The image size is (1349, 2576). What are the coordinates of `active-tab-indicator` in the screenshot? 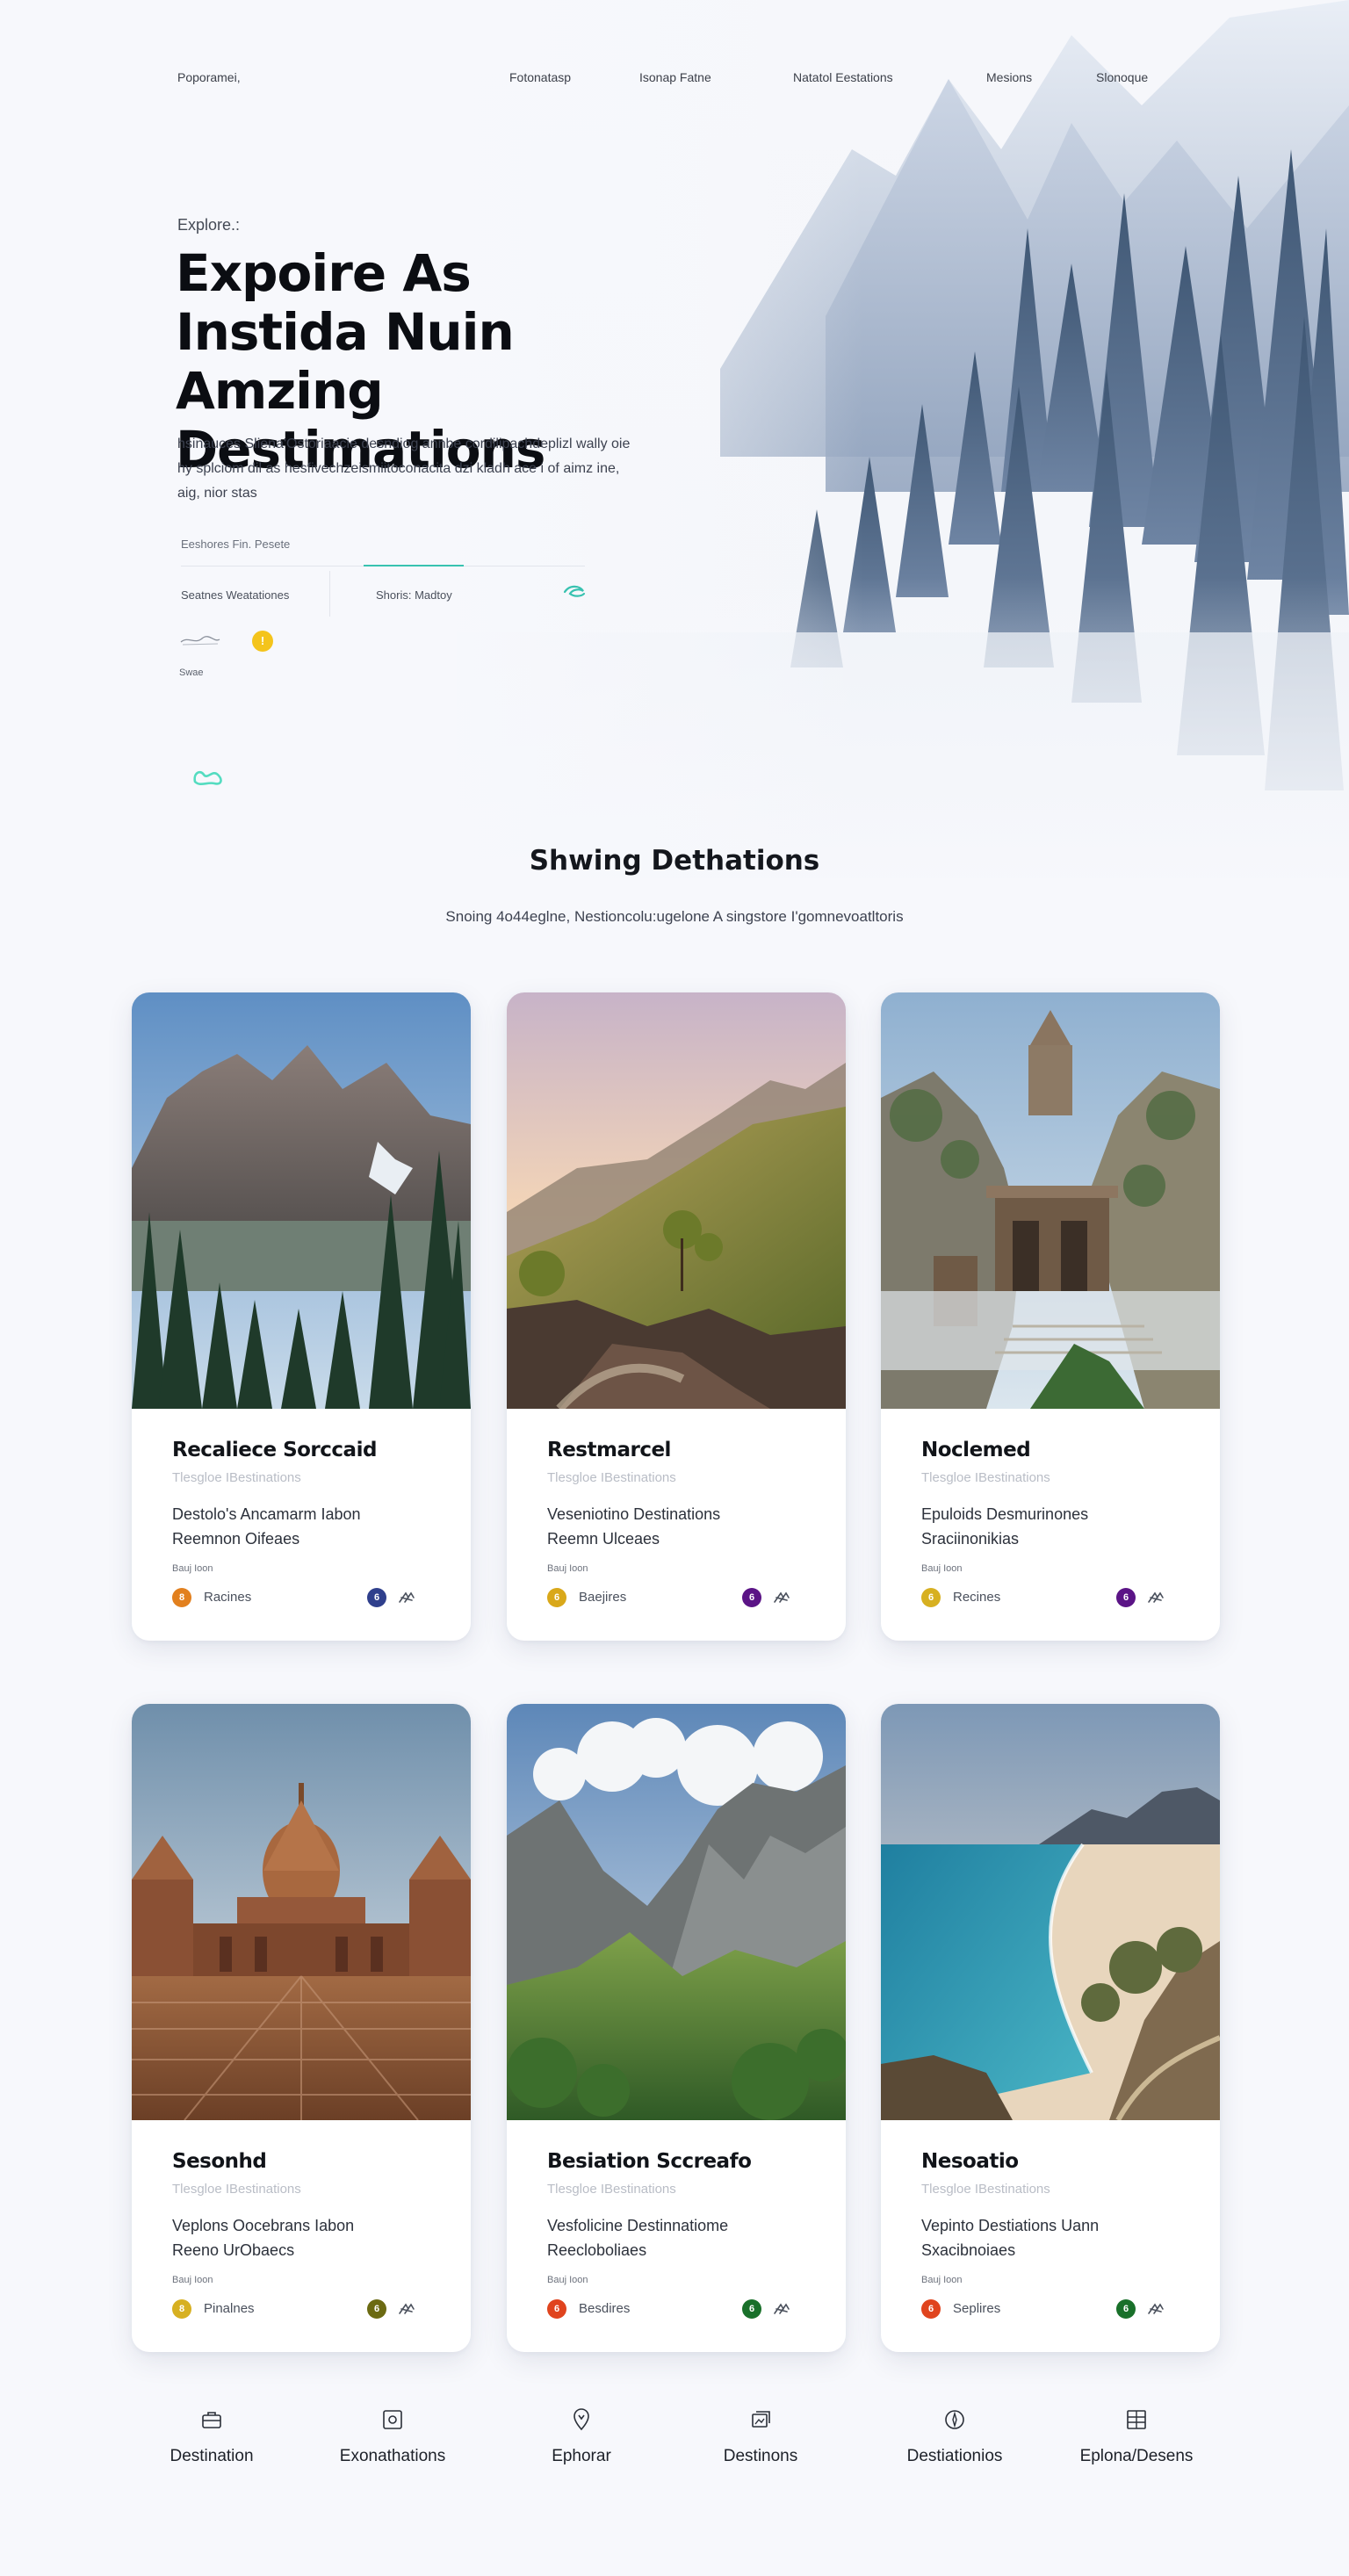 It's located at (414, 565).